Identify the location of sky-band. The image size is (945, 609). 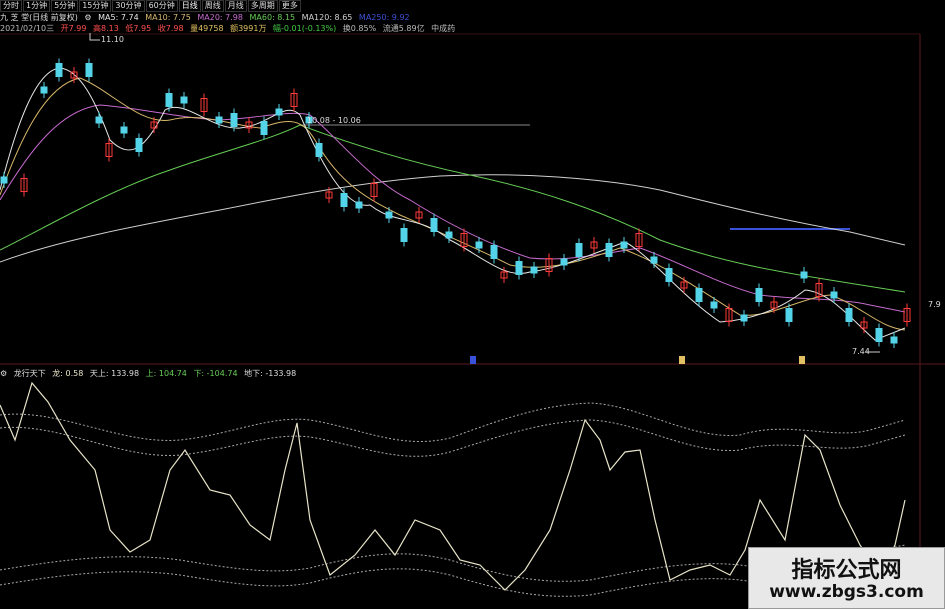
(453, 422).